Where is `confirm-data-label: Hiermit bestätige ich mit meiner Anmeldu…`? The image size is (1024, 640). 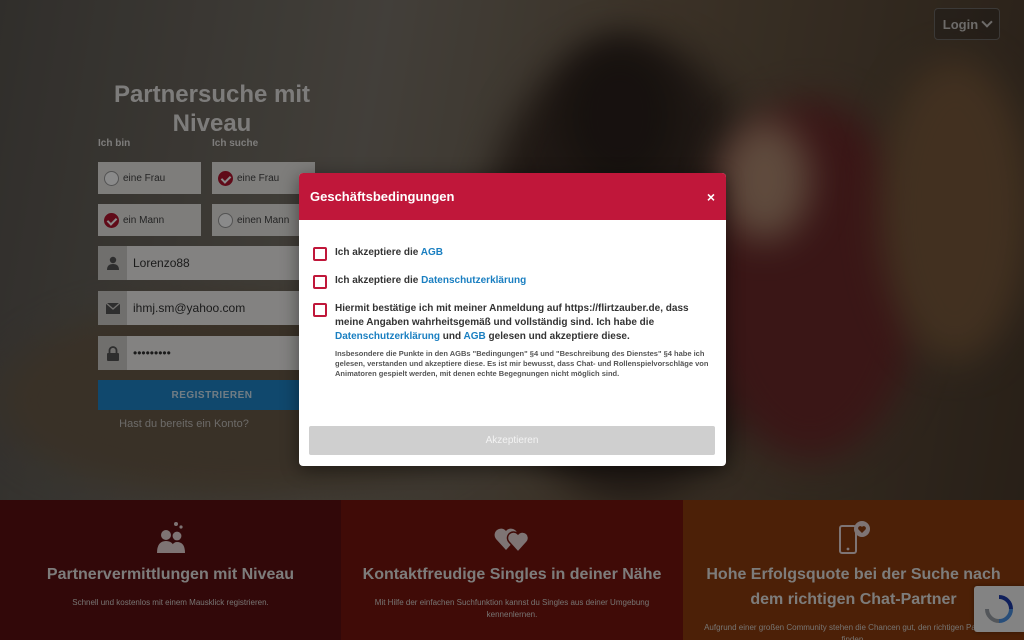
confirm-data-label: Hiermit bestätige ich mit meiner Anmeldu… is located at coordinates (524, 340).